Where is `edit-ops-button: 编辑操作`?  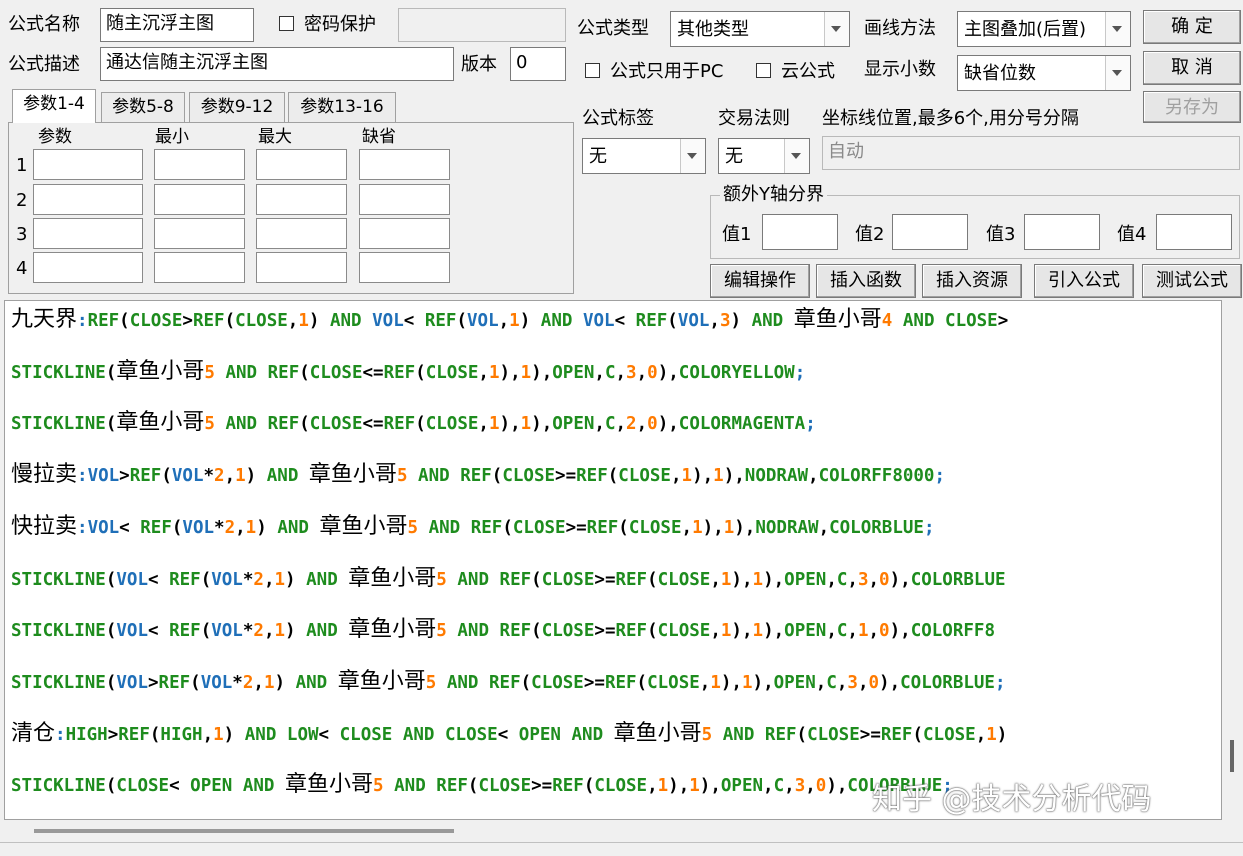
edit-ops-button: 编辑操作 is located at coordinates (760, 281).